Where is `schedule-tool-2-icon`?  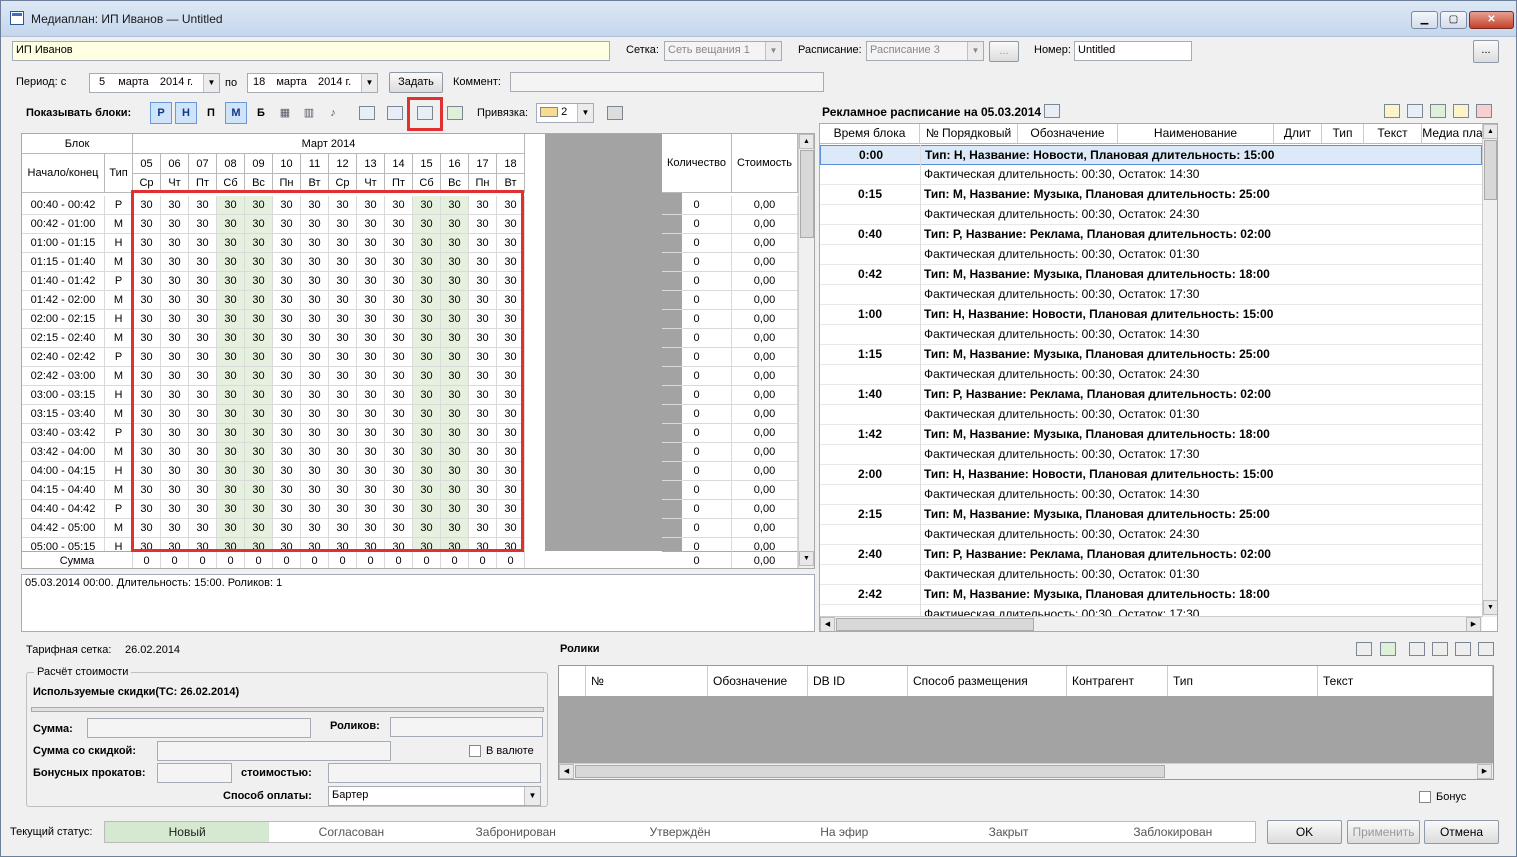 schedule-tool-2-icon is located at coordinates (1415, 111).